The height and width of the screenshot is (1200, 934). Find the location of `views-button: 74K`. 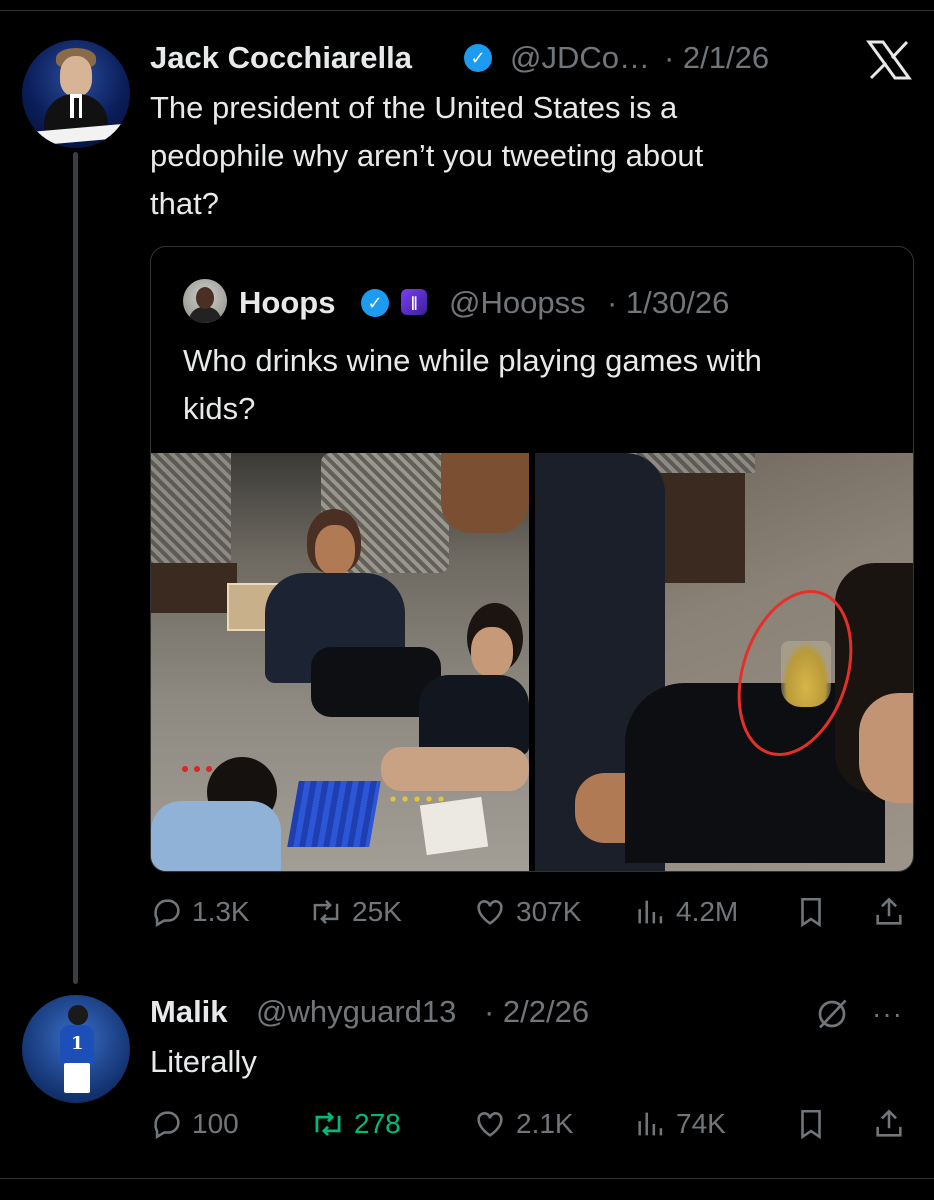

views-button: 74K is located at coordinates (680, 1124).